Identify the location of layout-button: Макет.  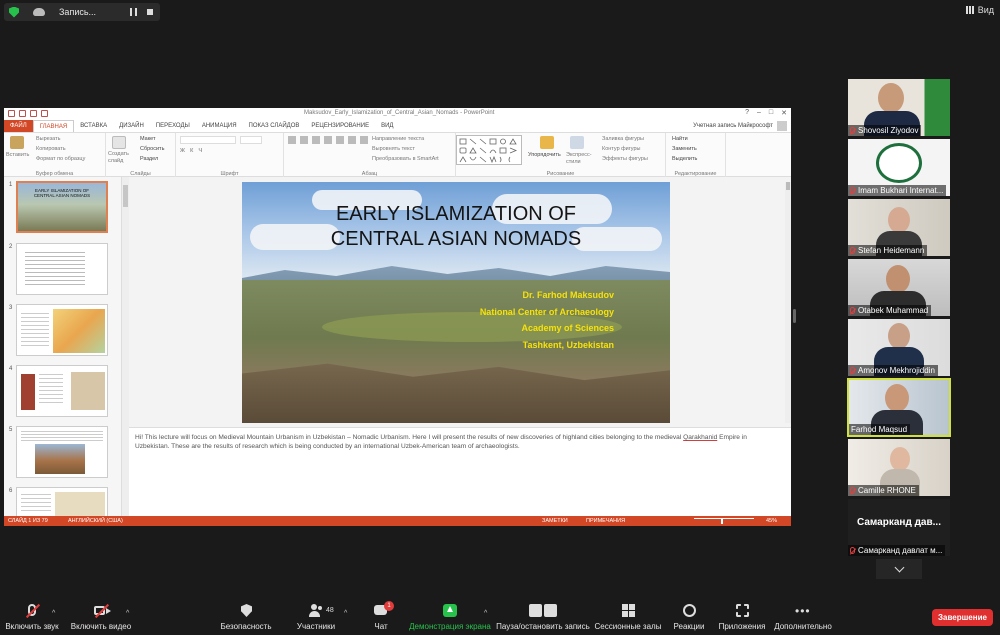
(148, 139).